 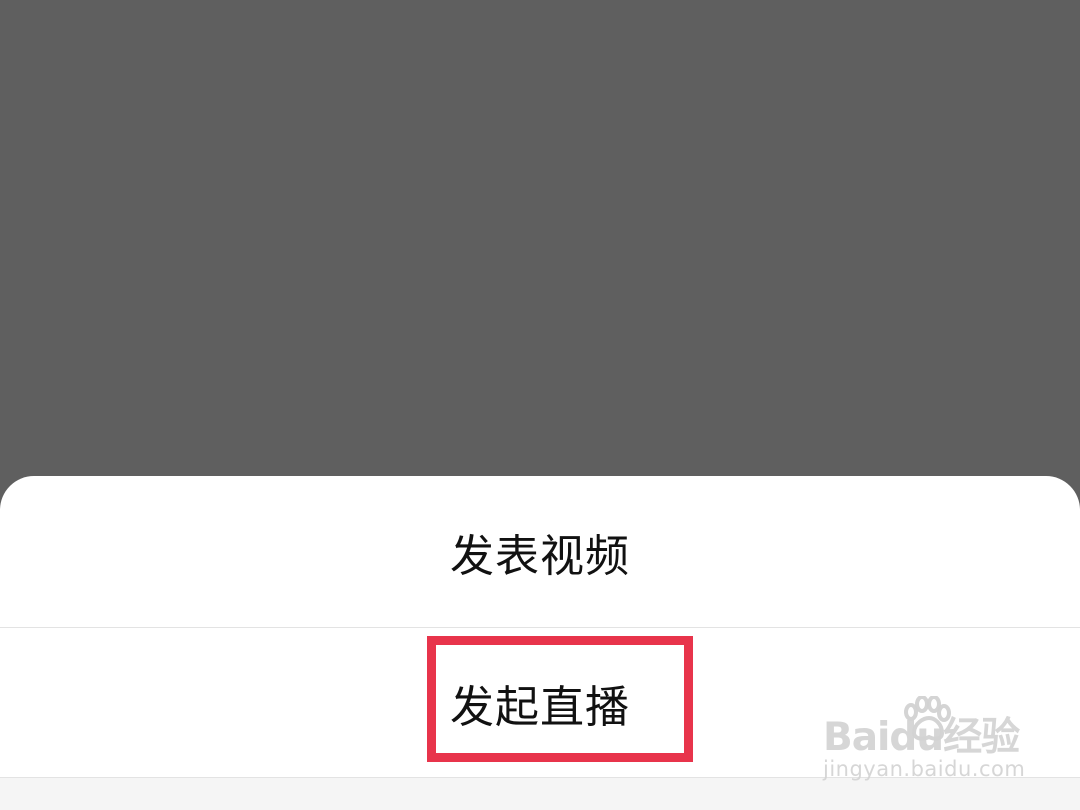 I want to click on publish-video-label: 发表视频, so click(x=540, y=556).